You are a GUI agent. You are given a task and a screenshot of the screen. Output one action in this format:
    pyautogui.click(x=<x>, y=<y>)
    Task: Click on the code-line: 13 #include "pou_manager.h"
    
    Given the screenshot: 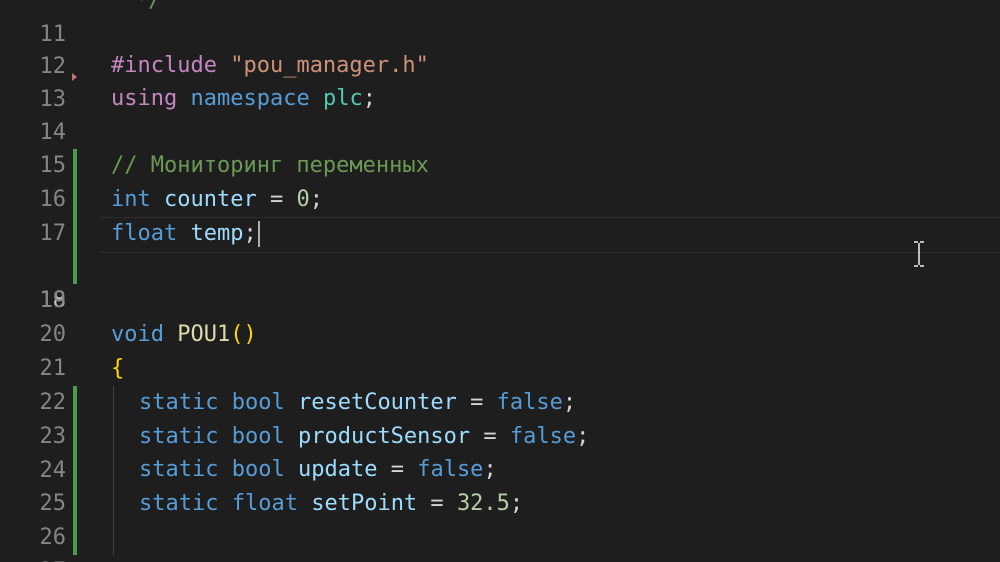 What is the action you would take?
    pyautogui.click(x=500, y=80)
    